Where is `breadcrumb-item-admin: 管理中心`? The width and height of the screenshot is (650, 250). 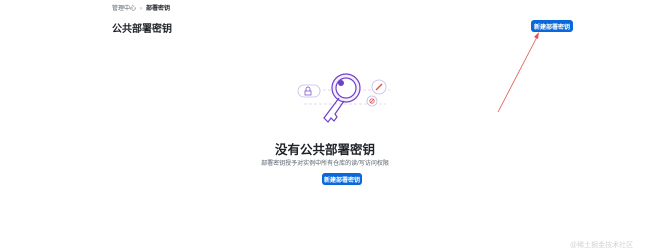
breadcrumb-item-admin: 管理中心 is located at coordinates (124, 9).